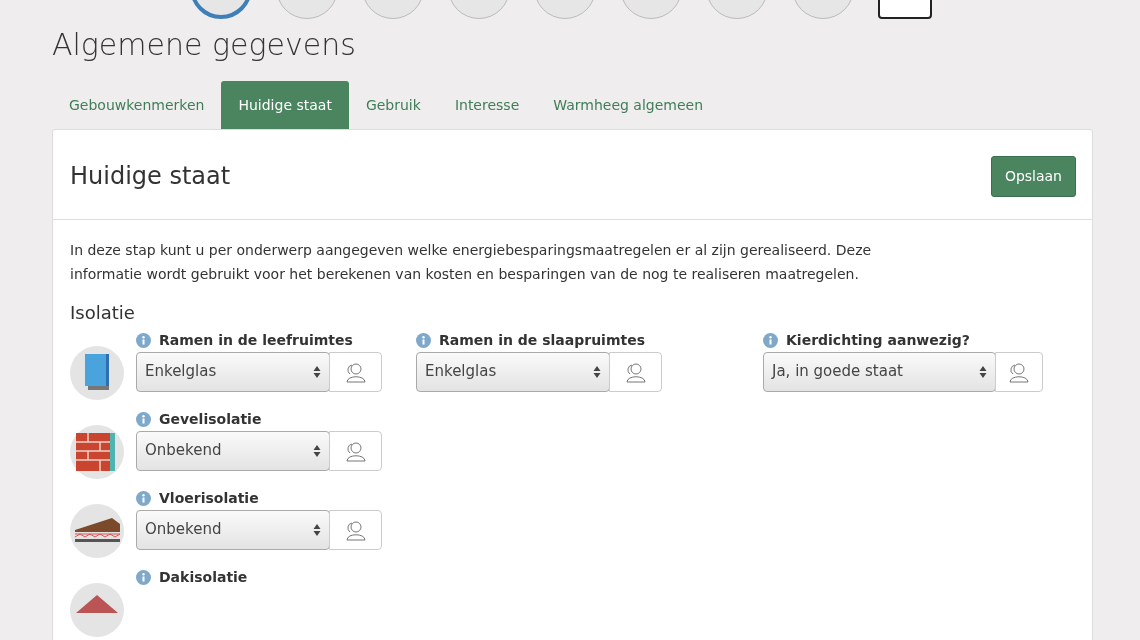 This screenshot has height=640, width=1140. What do you see at coordinates (97, 372) in the screenshot?
I see `window-icon` at bounding box center [97, 372].